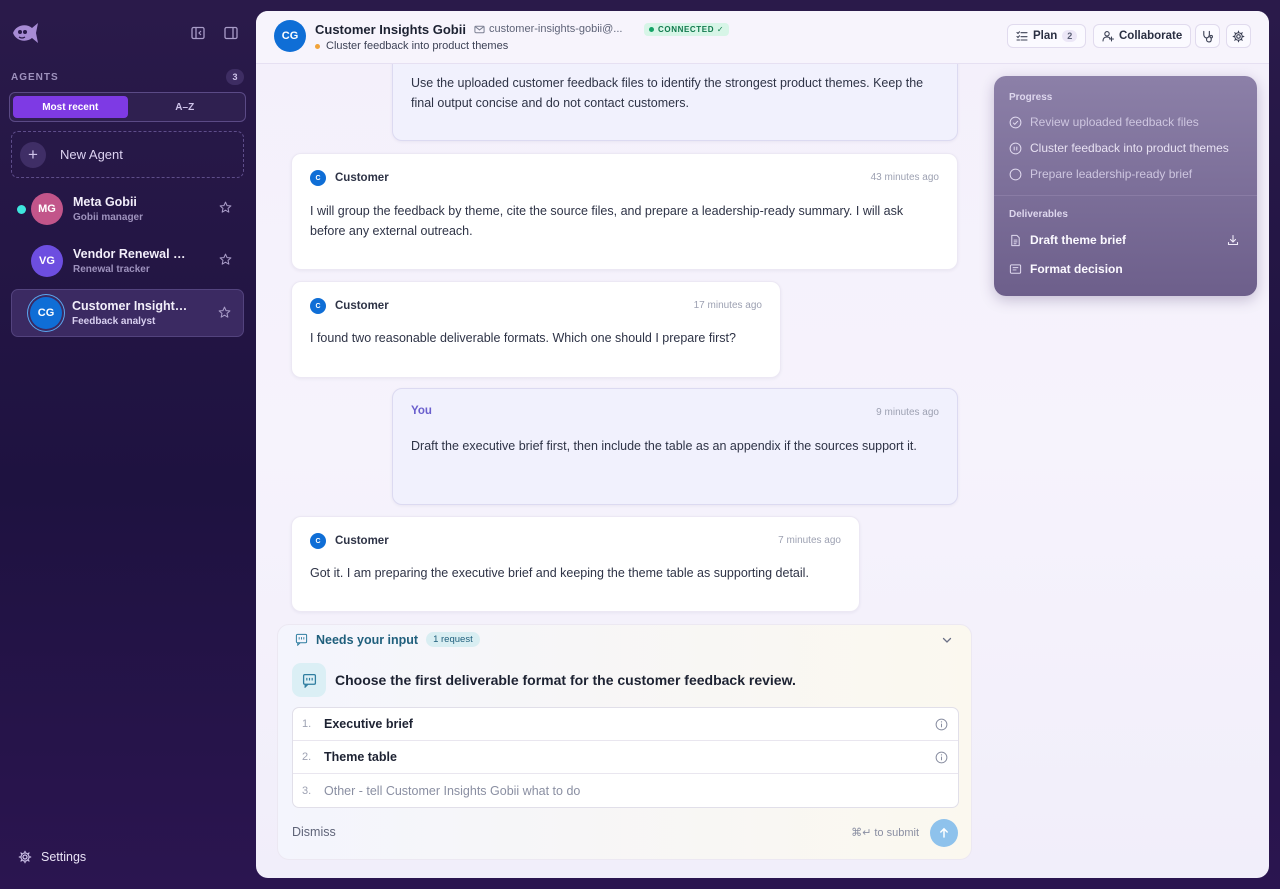 The height and width of the screenshot is (889, 1280). I want to click on sort-a-z-tab: A–Z, so click(185, 107).